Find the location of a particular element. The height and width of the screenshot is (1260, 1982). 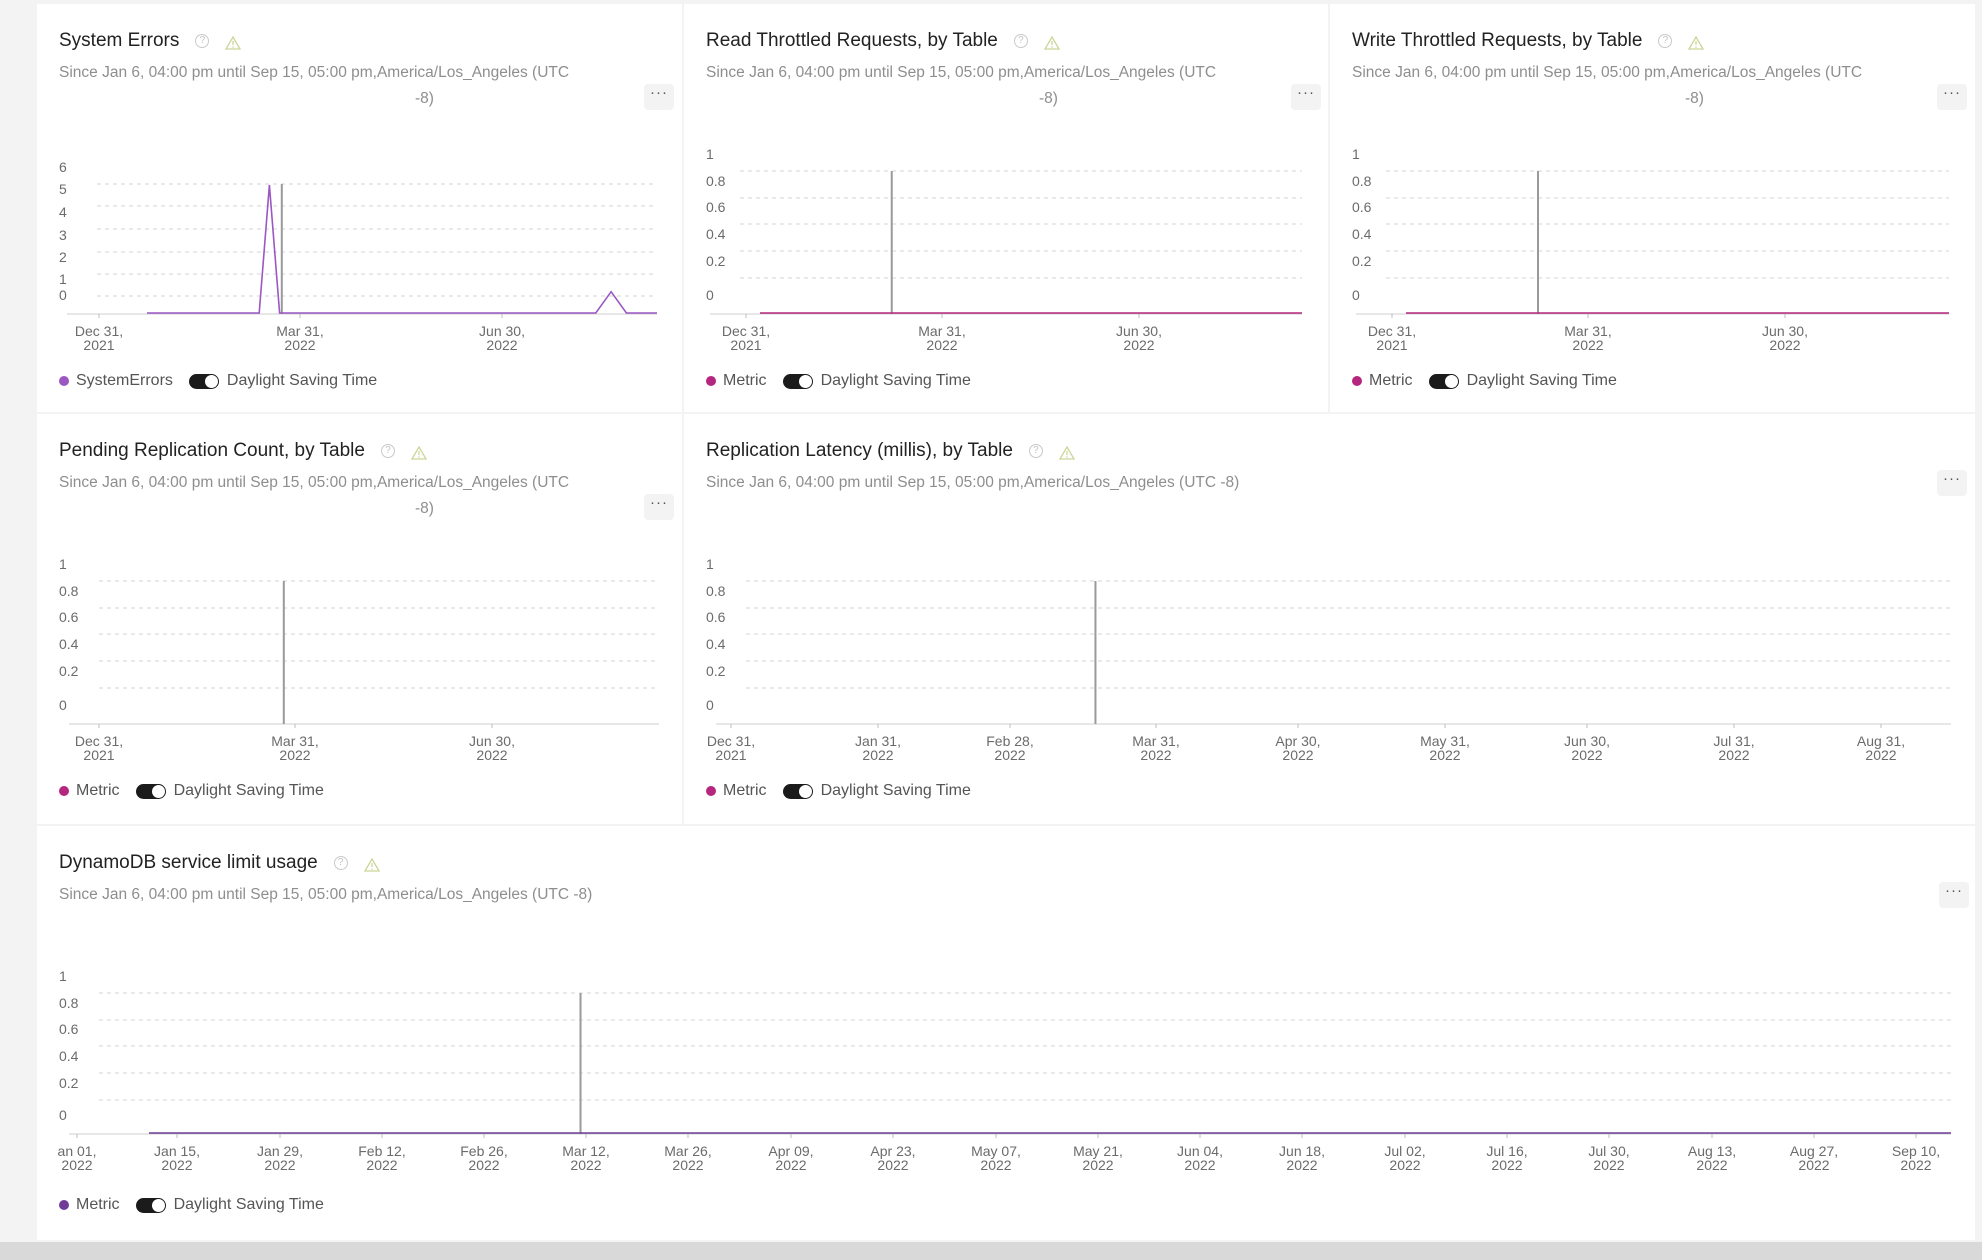

horizontal-scrollbar is located at coordinates (991, 1251).